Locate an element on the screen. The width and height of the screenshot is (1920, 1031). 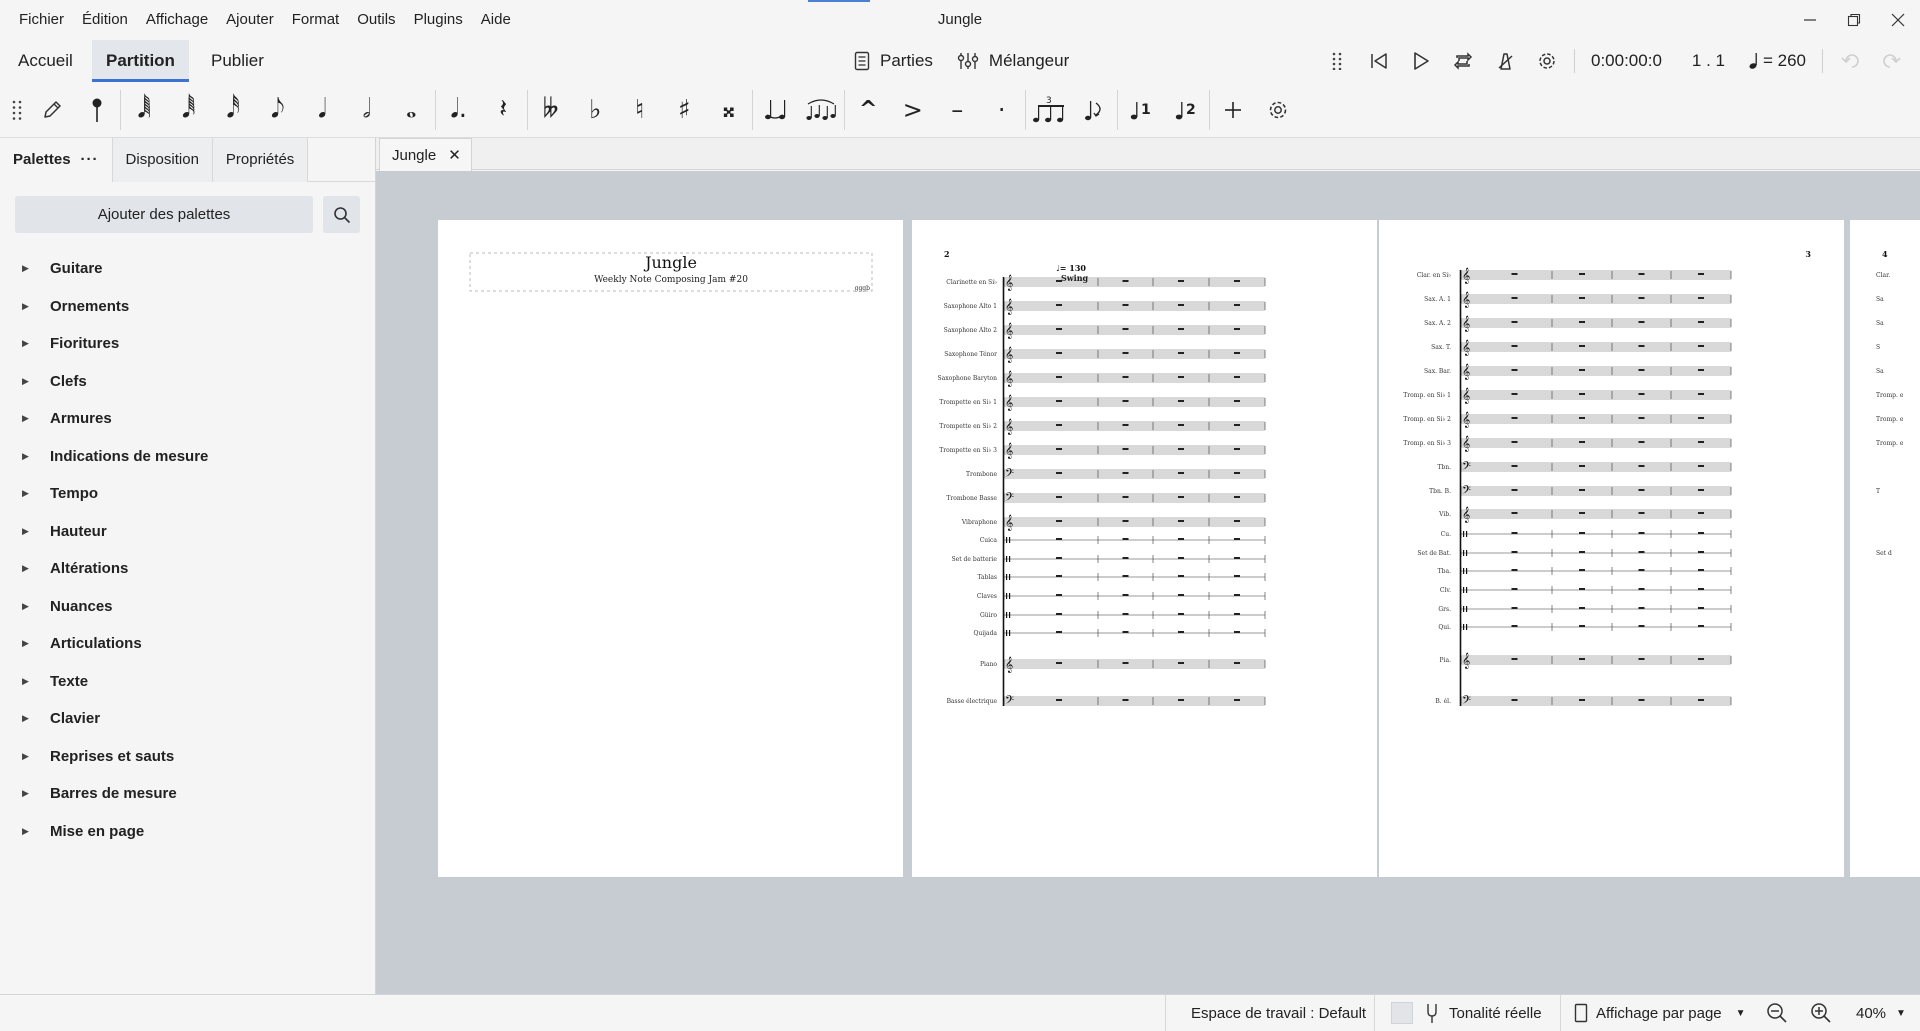
palette-item: ▶ Barres de mesure is located at coordinates (188, 794).